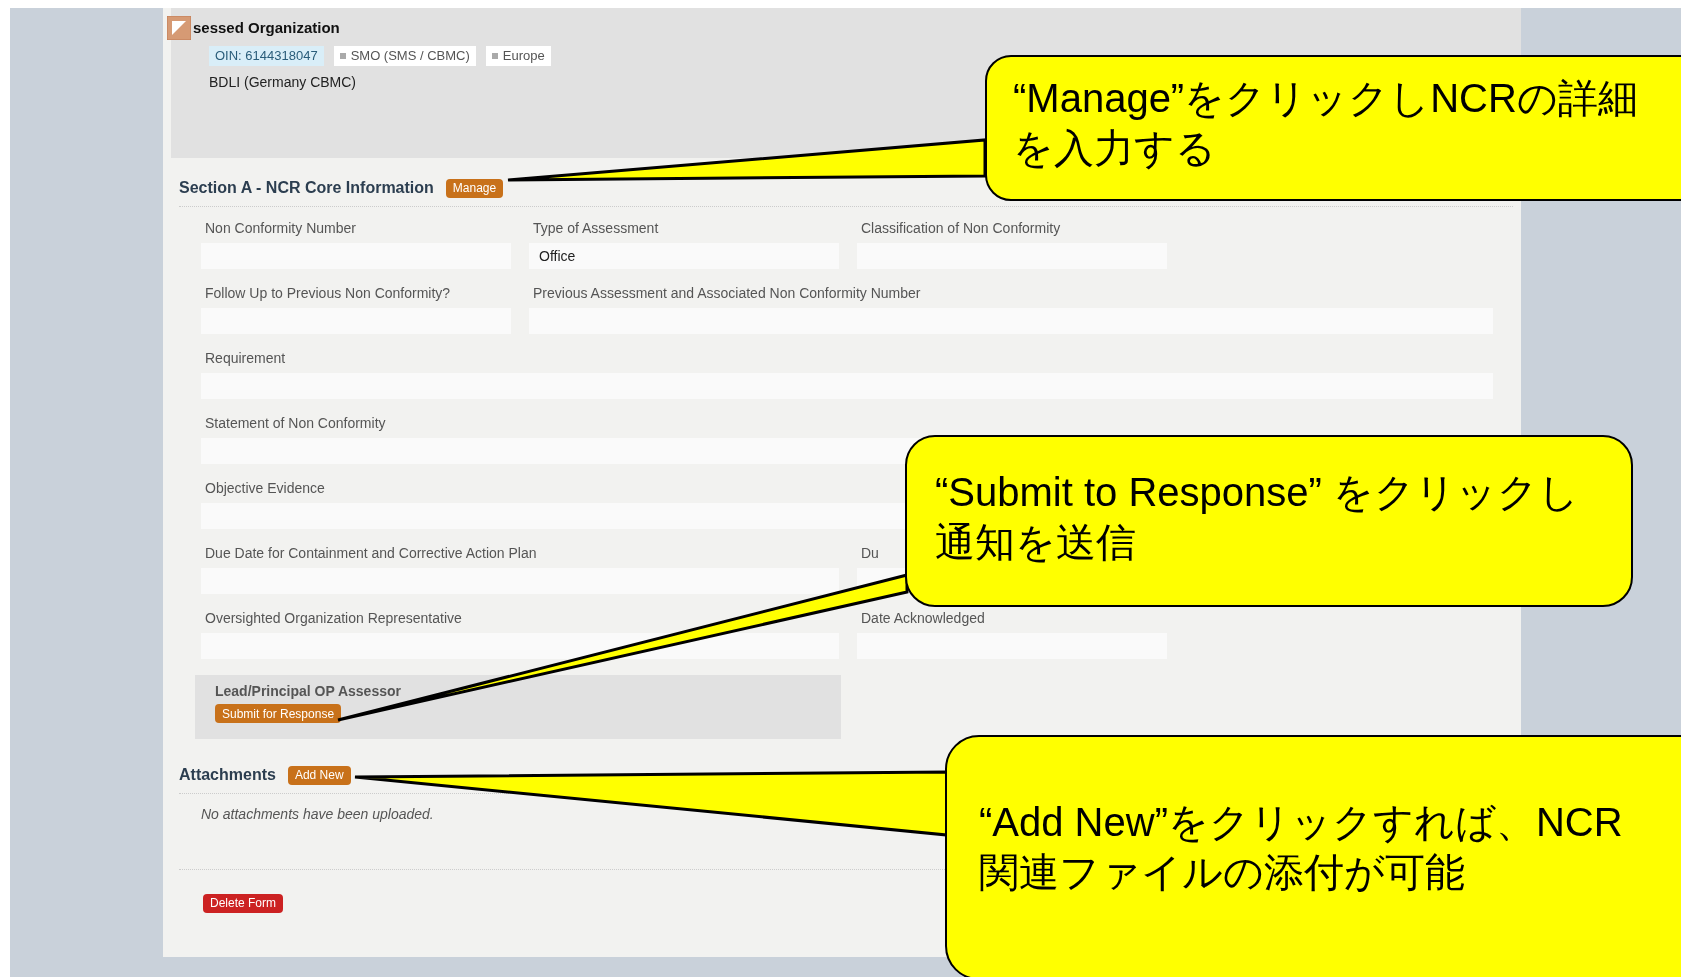 This screenshot has height=977, width=1681. What do you see at coordinates (595, 228) in the screenshot?
I see `field-label: Type of Assessment` at bounding box center [595, 228].